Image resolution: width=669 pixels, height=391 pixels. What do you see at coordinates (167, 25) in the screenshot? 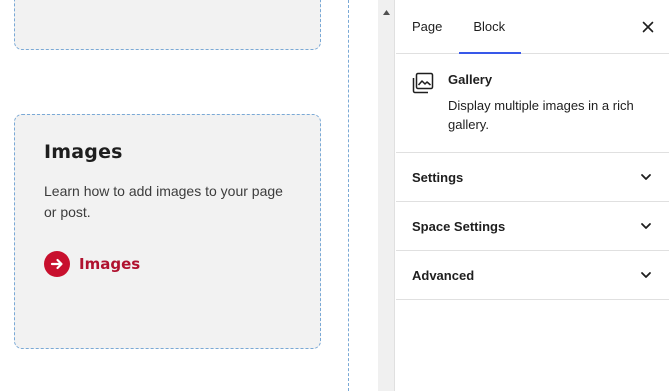
I see `content-card-previous` at bounding box center [167, 25].